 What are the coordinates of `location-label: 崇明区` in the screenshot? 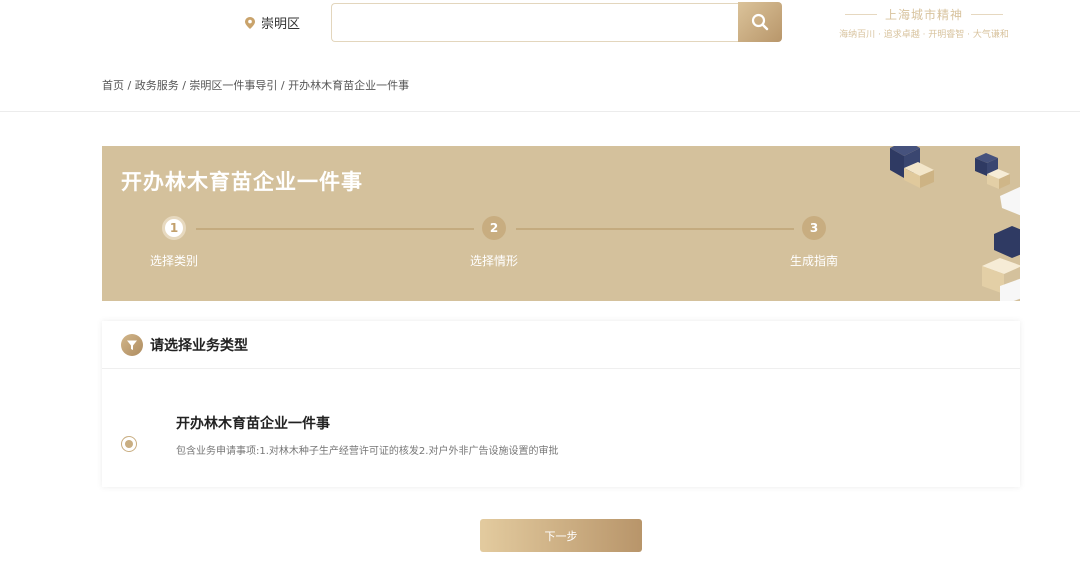 It's located at (281, 24).